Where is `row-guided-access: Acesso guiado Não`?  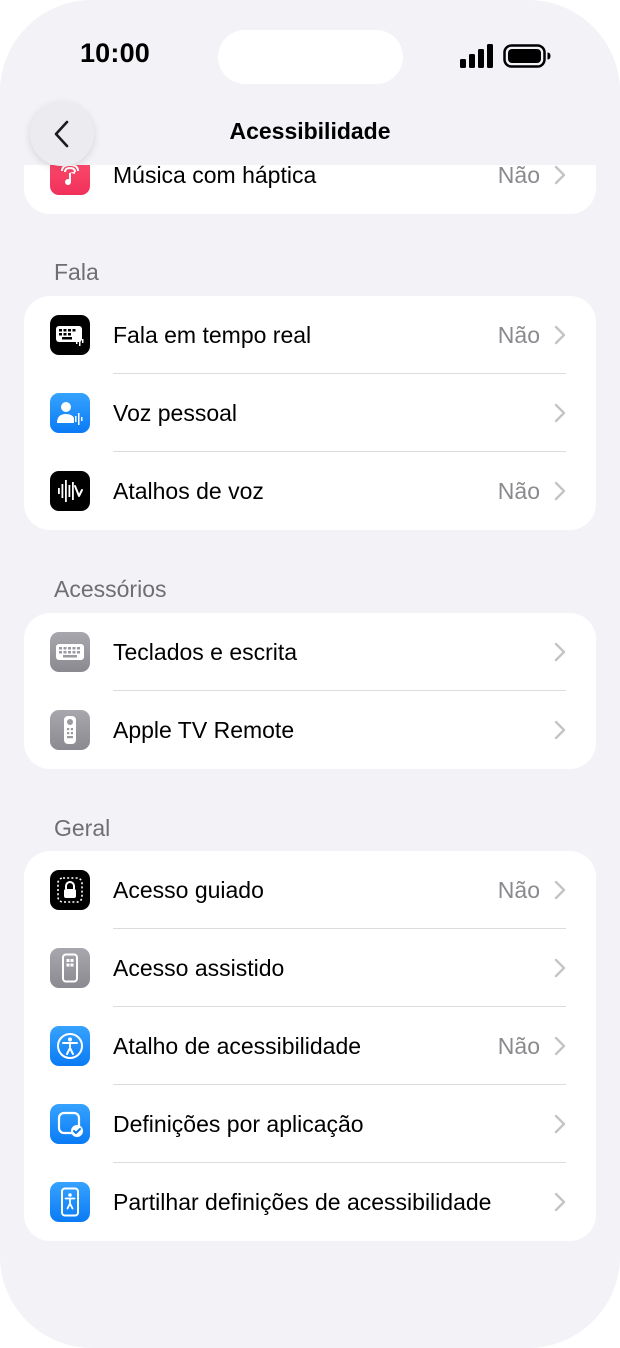
row-guided-access: Acesso guiado Não is located at coordinates (310, 890).